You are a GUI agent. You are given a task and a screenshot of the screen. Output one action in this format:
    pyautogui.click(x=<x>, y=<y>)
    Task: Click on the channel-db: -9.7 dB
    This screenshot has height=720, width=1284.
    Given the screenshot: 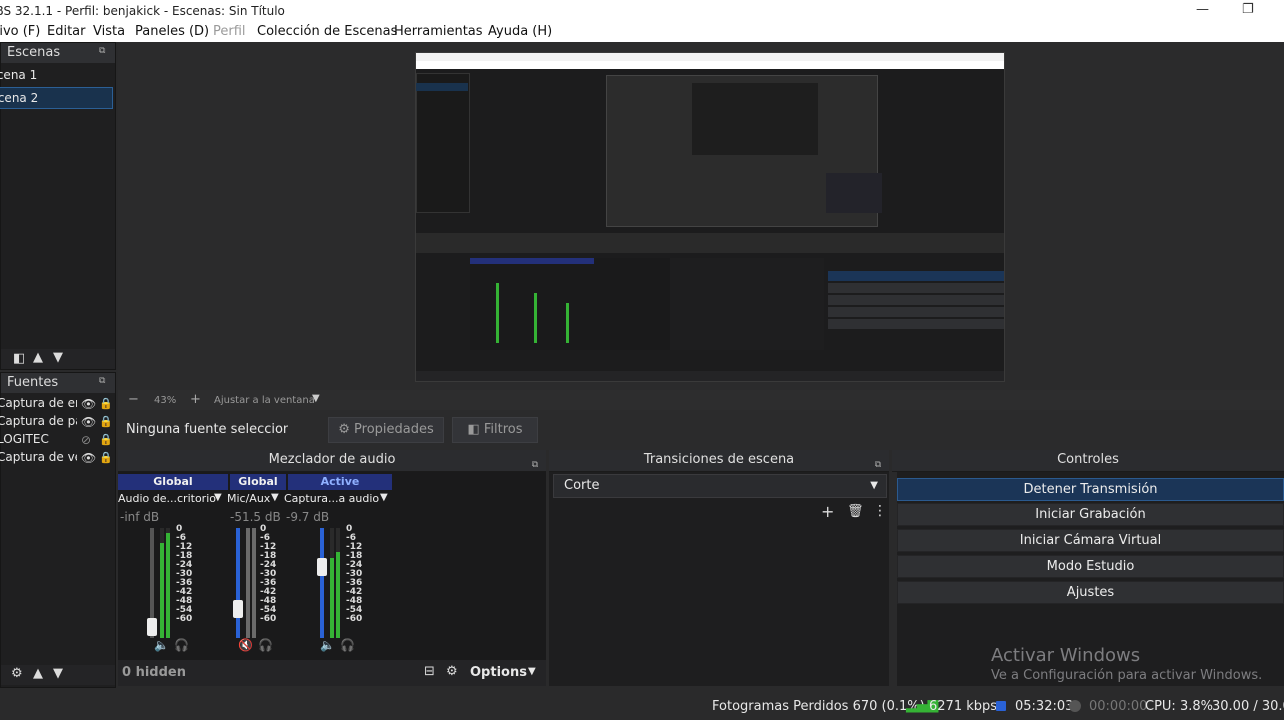 What is the action you would take?
    pyautogui.click(x=308, y=517)
    